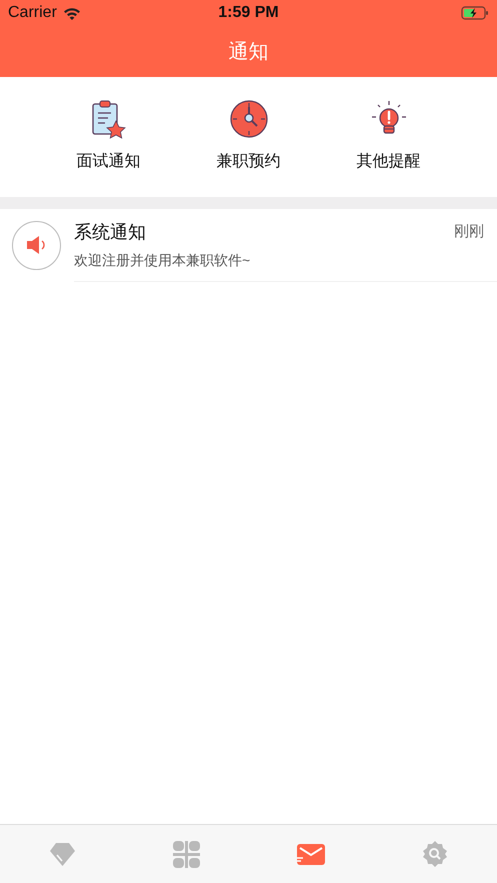  Describe the element at coordinates (248, 13) in the screenshot. I see `status-time: 1:59 PM` at that location.